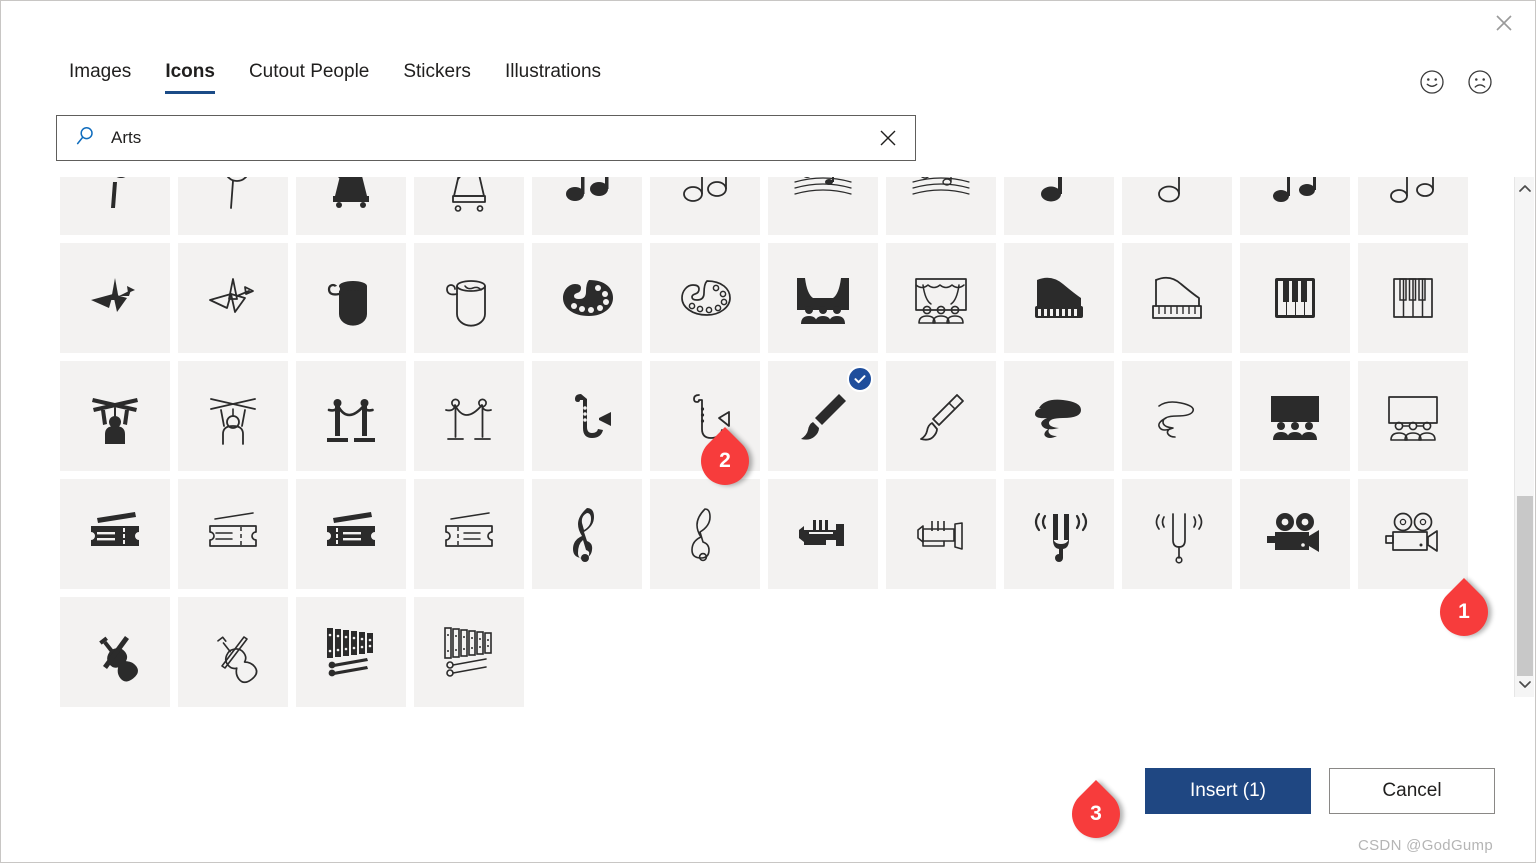 Image resolution: width=1536 pixels, height=863 pixels. I want to click on icon-trumpet-outline, so click(941, 534).